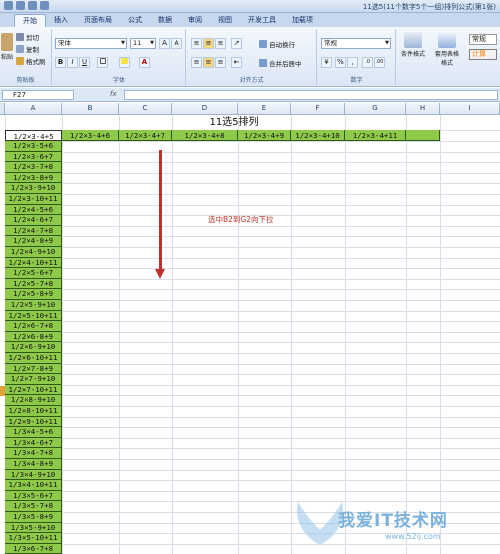 Image resolution: width=500 pixels, height=554 pixels. I want to click on column-a-cell: 1/2×6-8+9, so click(33, 337).